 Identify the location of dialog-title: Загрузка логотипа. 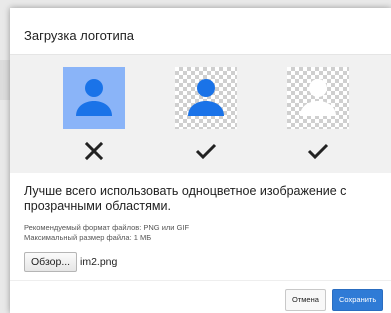
(79, 35).